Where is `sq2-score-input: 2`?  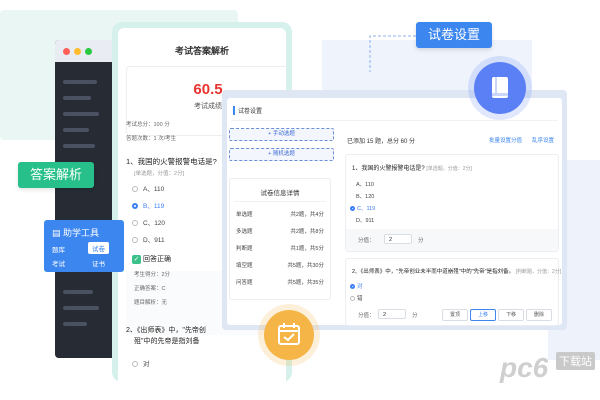 sq2-score-input: 2 is located at coordinates (392, 314).